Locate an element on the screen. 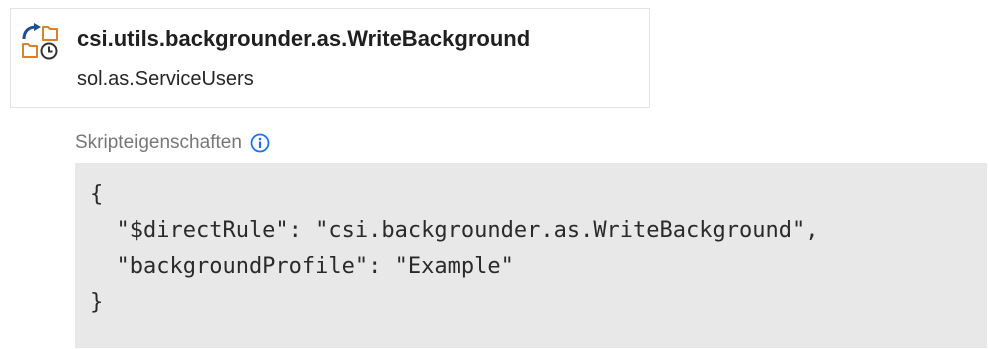  script-properties-label: Skripteigenschaften is located at coordinates (158, 142).